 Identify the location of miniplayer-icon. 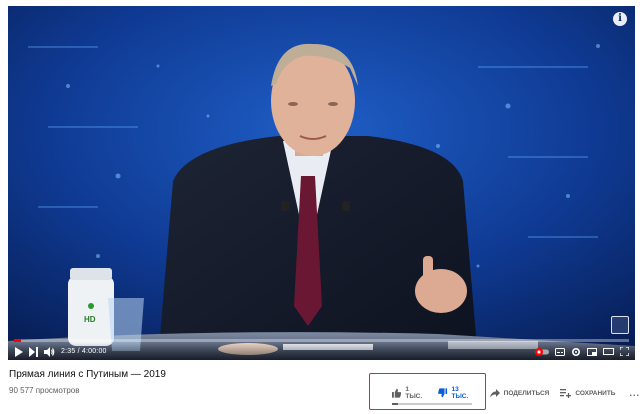
(592, 351).